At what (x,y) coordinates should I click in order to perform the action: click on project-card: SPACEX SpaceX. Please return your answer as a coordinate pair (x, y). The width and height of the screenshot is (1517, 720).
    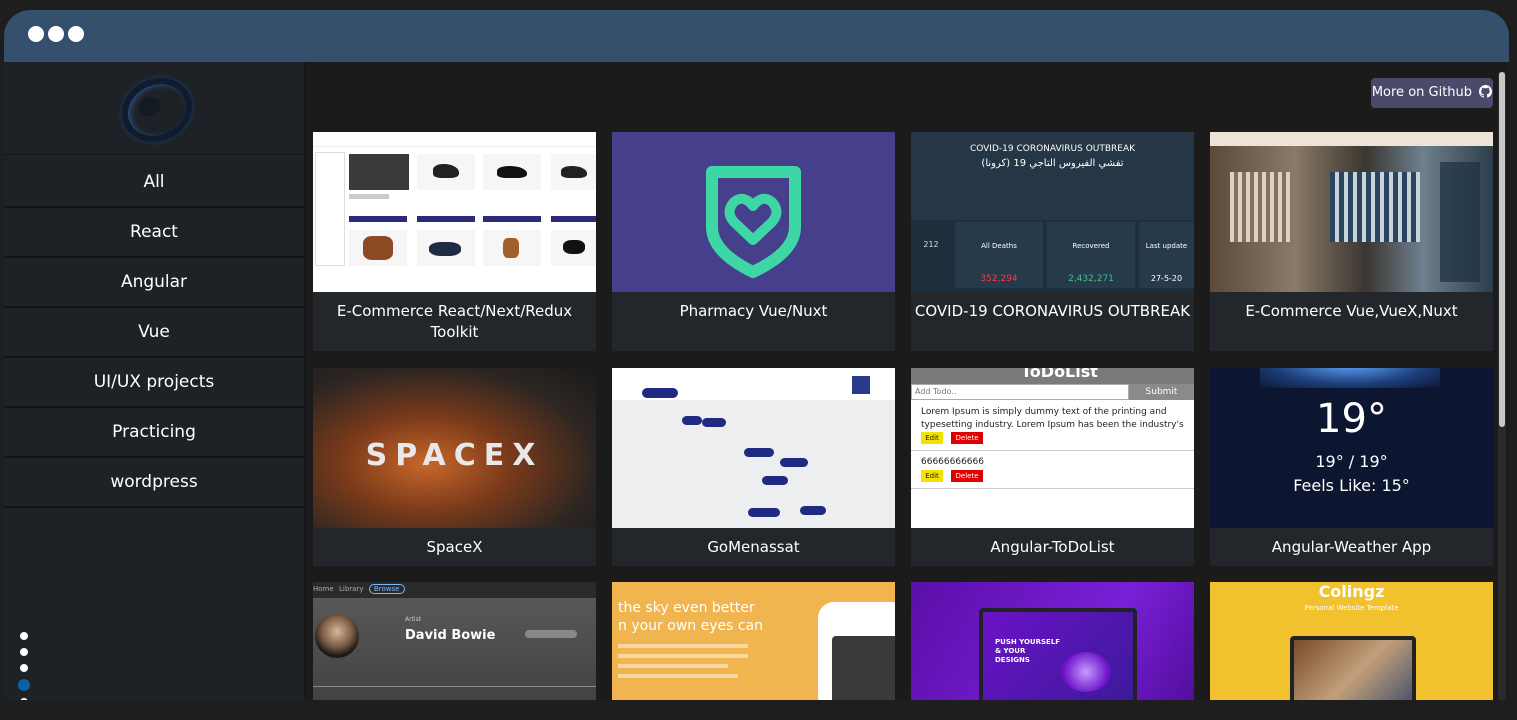
    Looking at the image, I should click on (454, 467).